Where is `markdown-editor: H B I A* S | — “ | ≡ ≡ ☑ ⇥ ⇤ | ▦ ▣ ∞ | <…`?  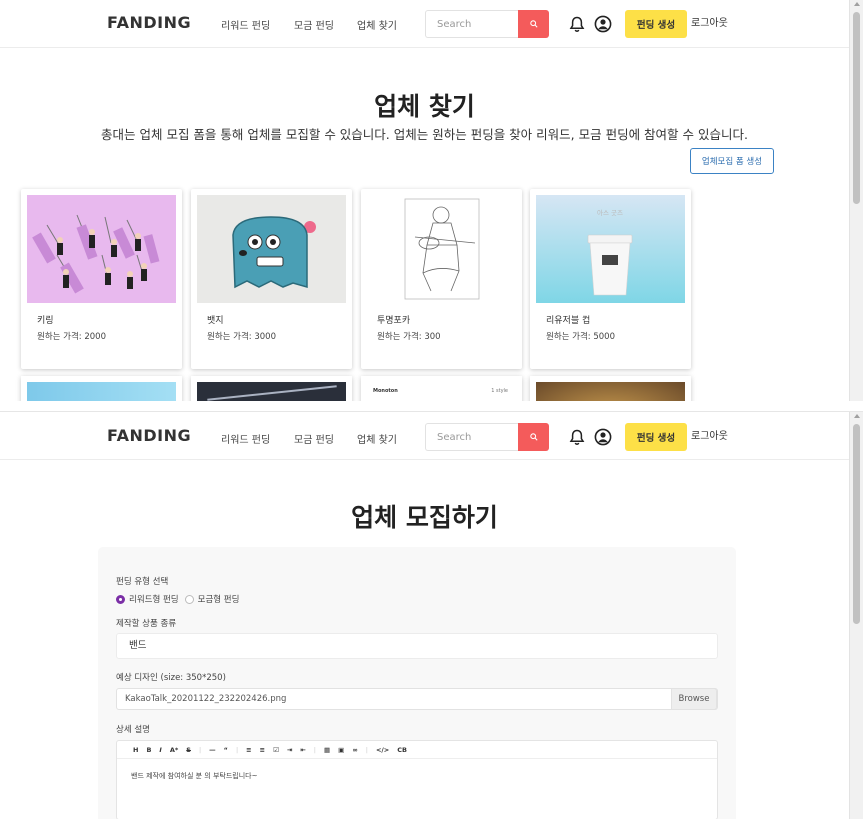 markdown-editor: H B I A* S | — “ | ≡ ≡ ☑ ⇥ ⇤ | ▦ ▣ ∞ | <… is located at coordinates (417, 779).